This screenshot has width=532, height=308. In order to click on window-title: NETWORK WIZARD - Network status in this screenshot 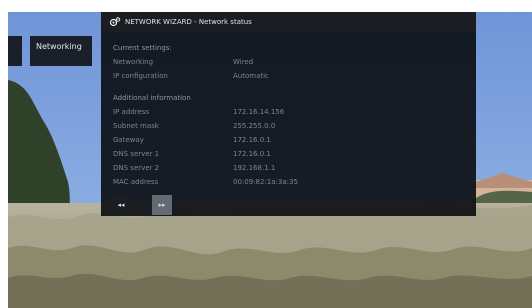, I will do `click(188, 22)`.